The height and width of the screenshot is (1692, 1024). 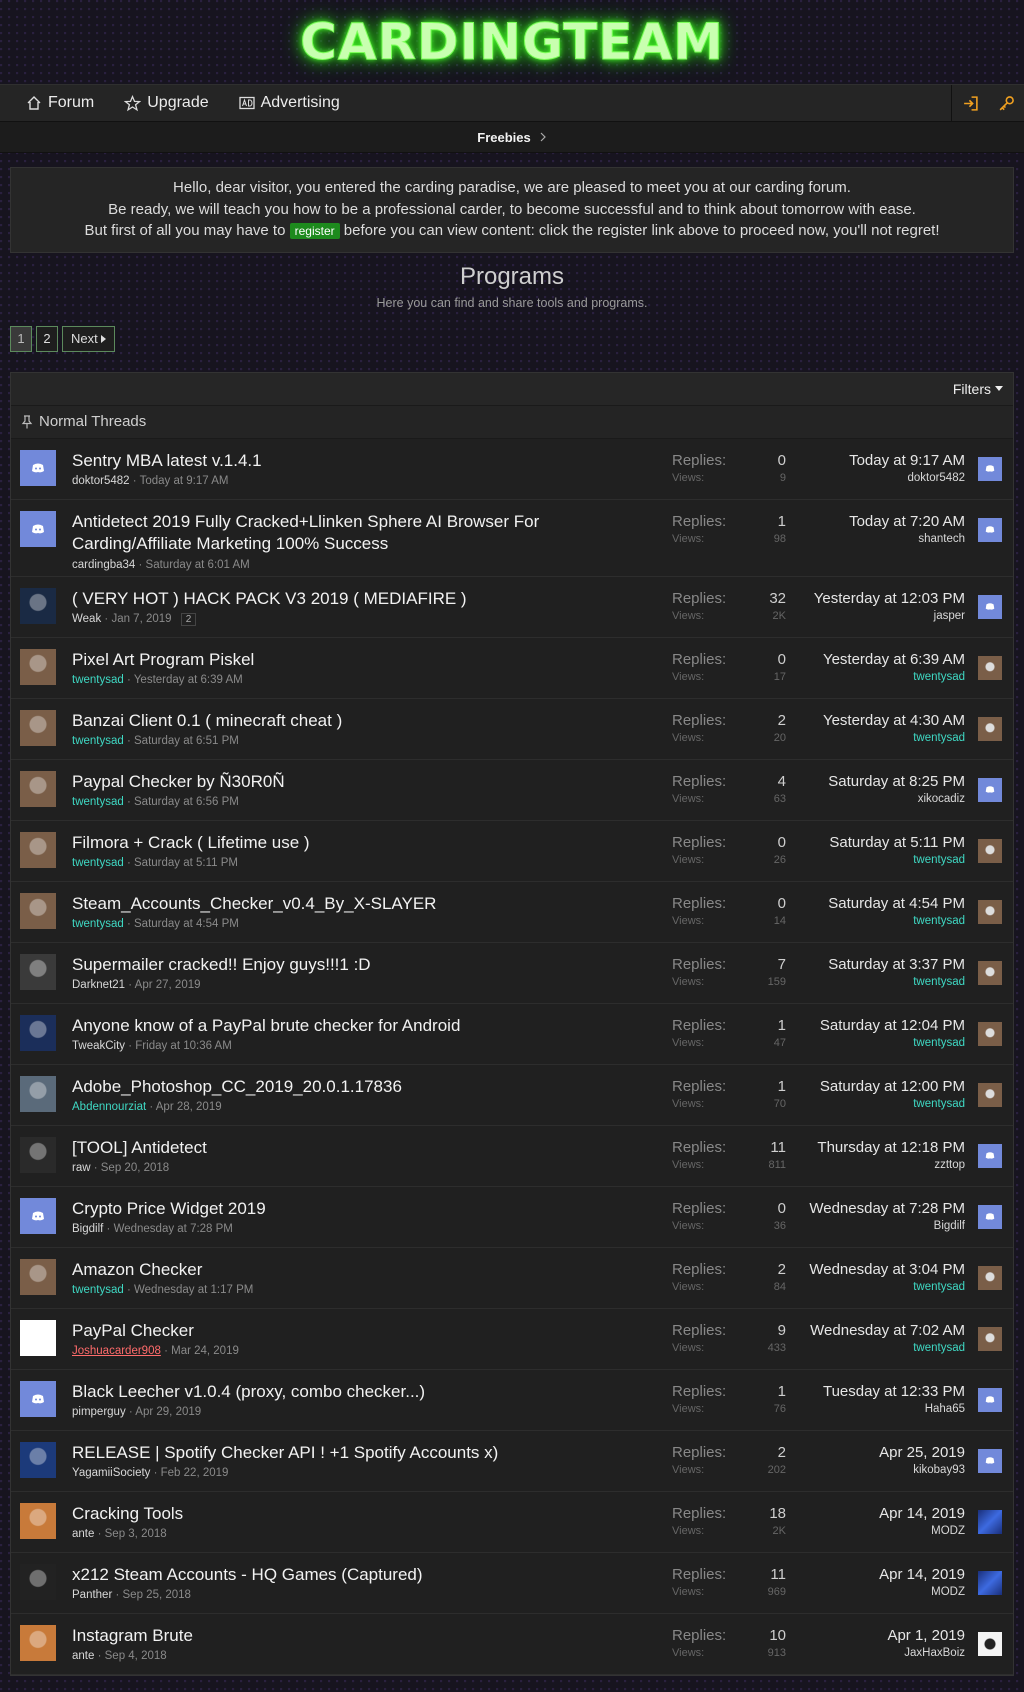 I want to click on last-post-user: shantech, so click(x=907, y=539).